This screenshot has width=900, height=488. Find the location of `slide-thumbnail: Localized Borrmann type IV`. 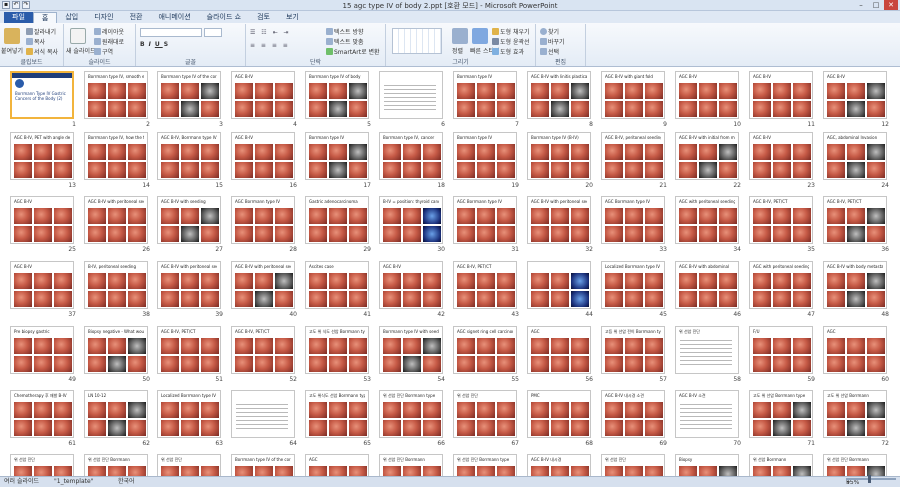

slide-thumbnail: Localized Borrmann type IV is located at coordinates (189, 414).